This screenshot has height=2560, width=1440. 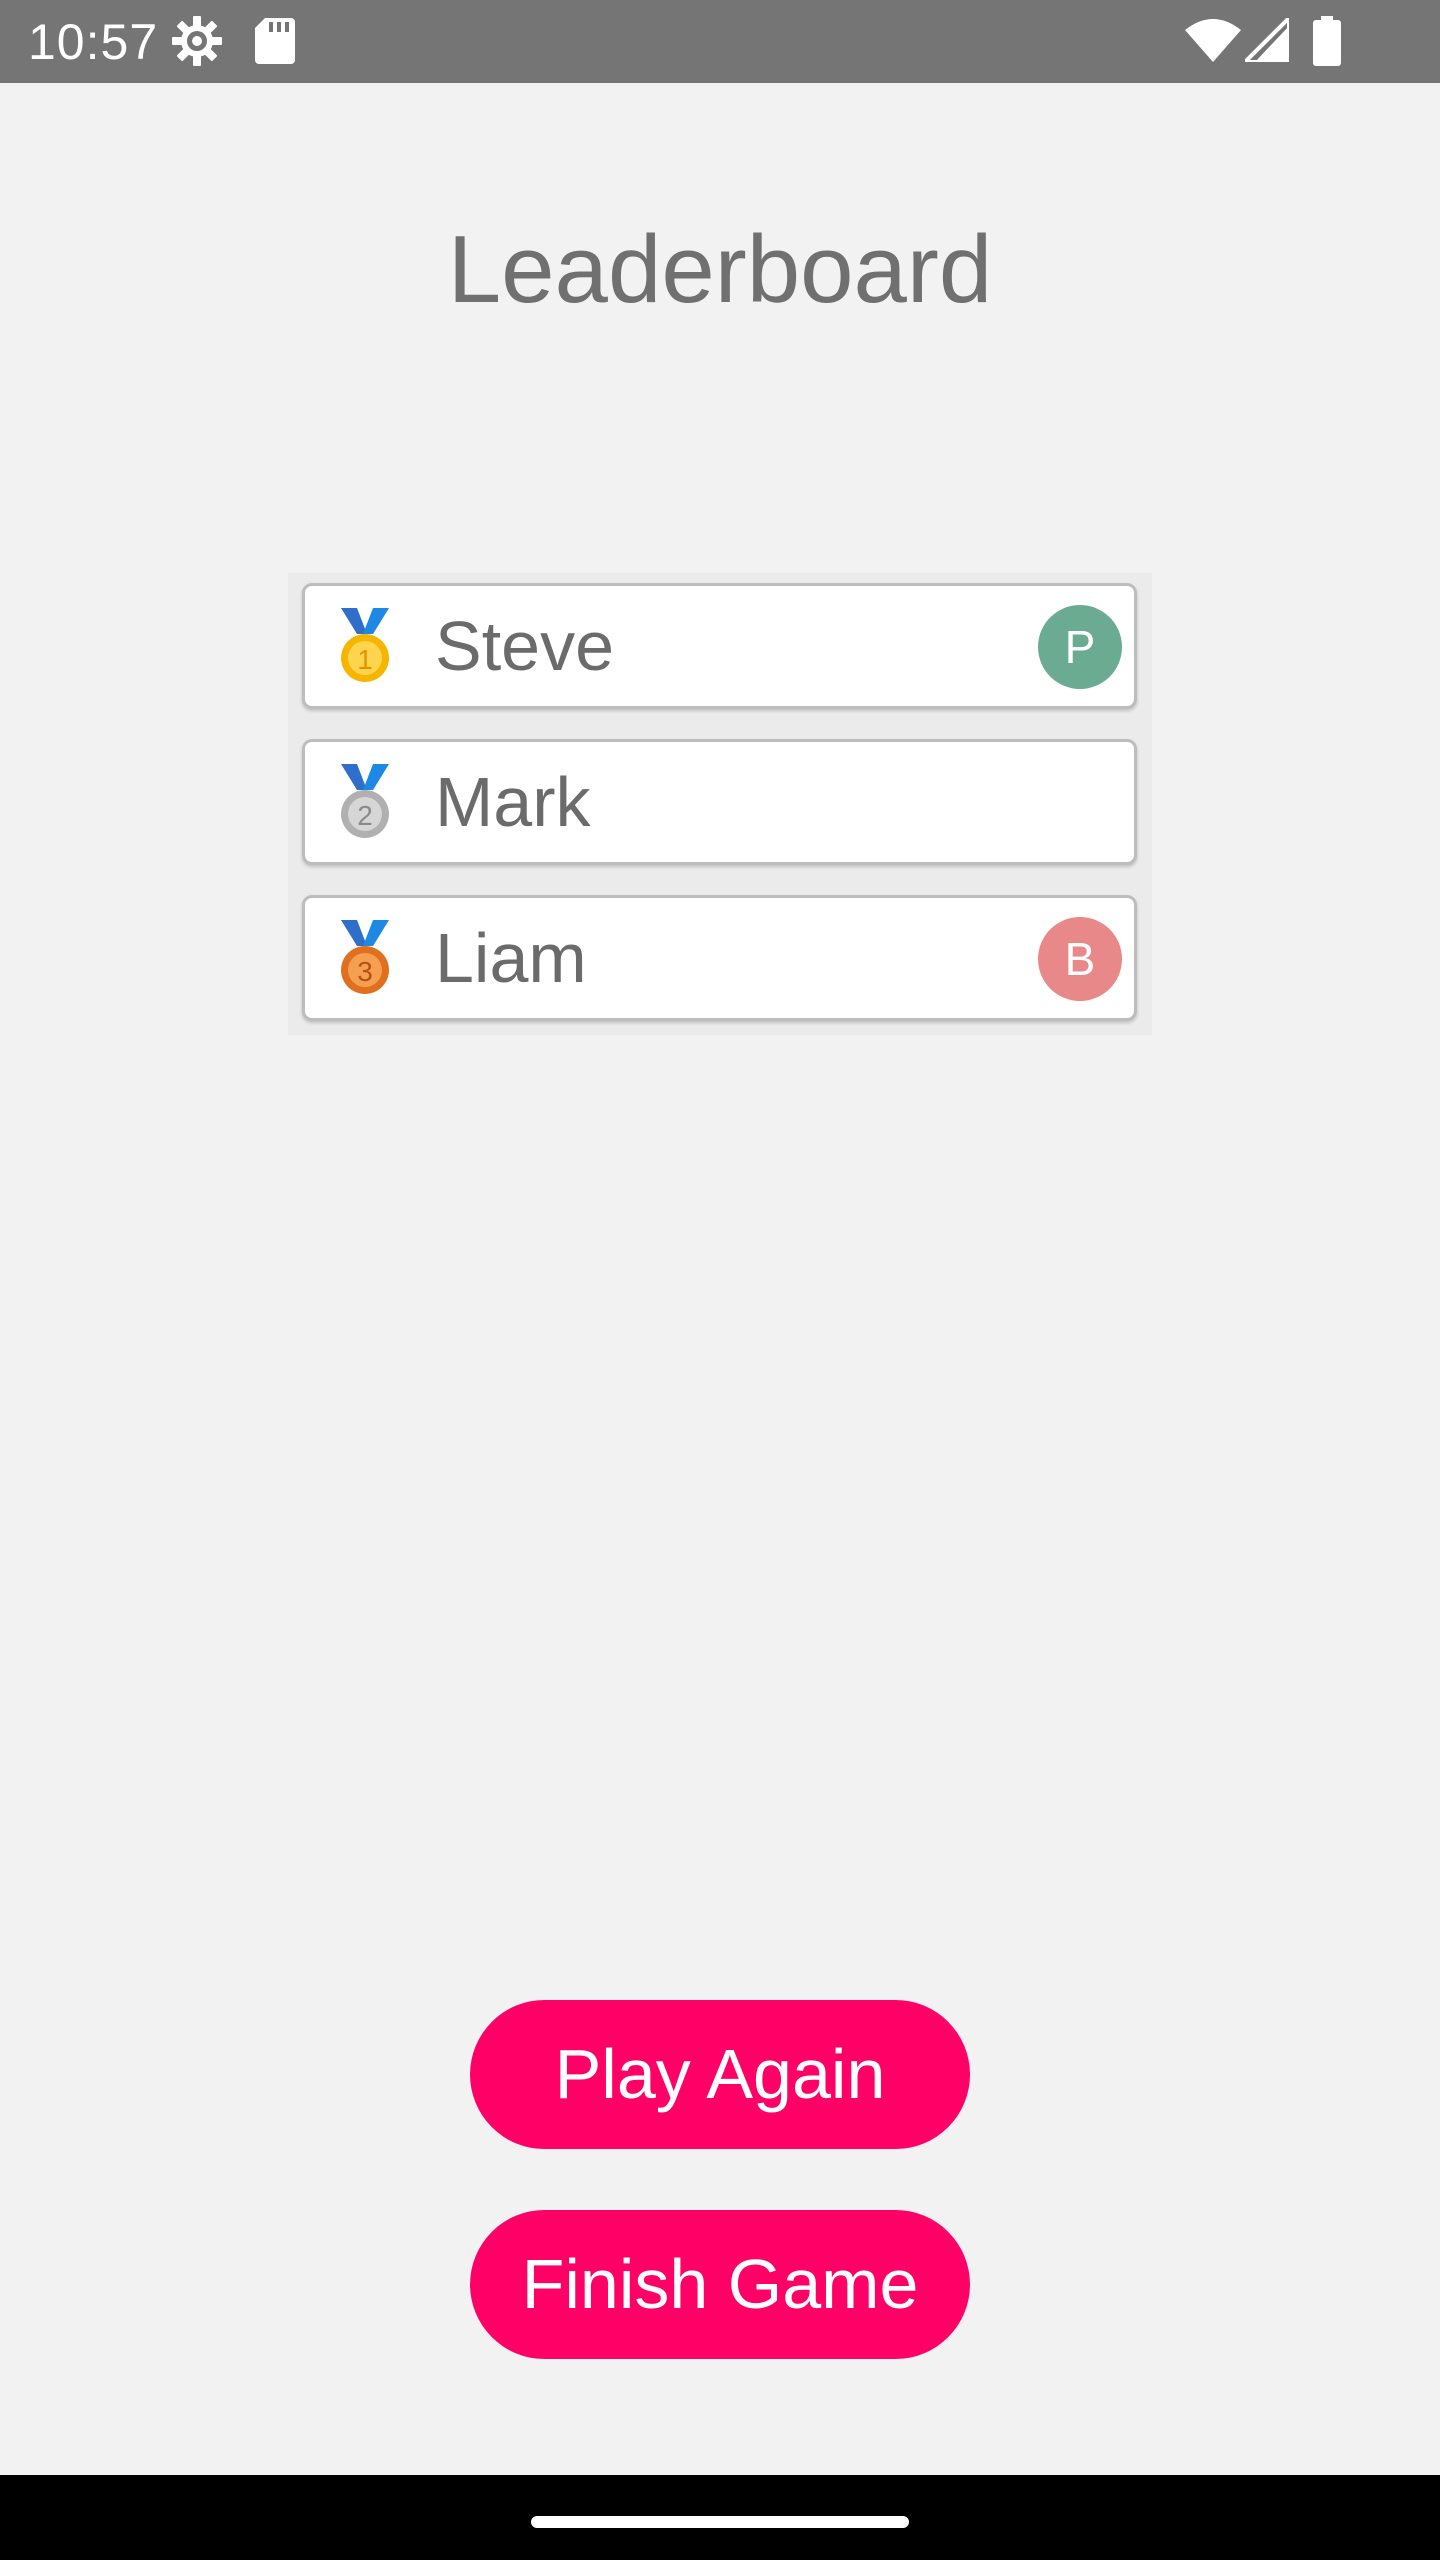 I want to click on navigation-bar, so click(x=720, y=2517).